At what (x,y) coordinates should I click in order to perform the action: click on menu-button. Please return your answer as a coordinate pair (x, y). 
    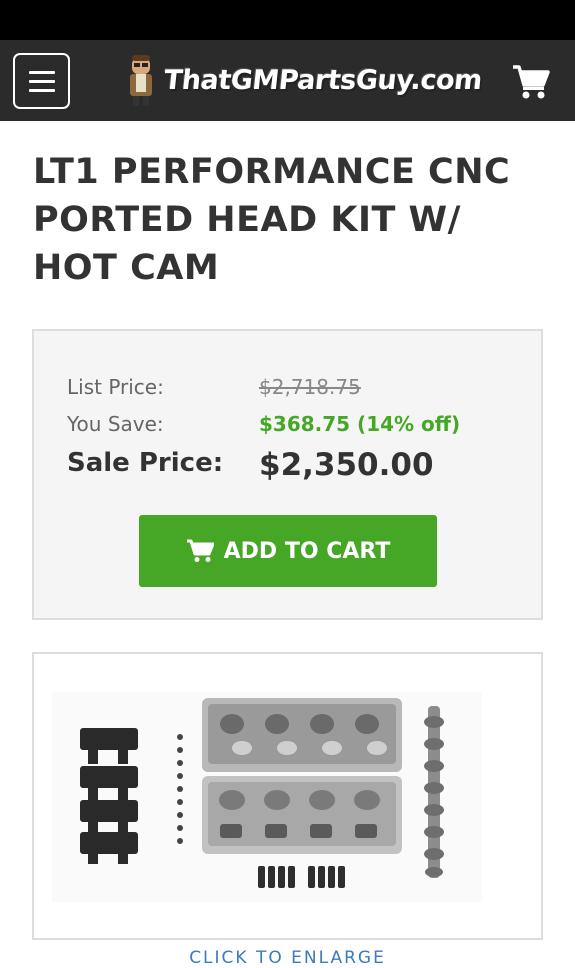
    Looking at the image, I should click on (41, 81).